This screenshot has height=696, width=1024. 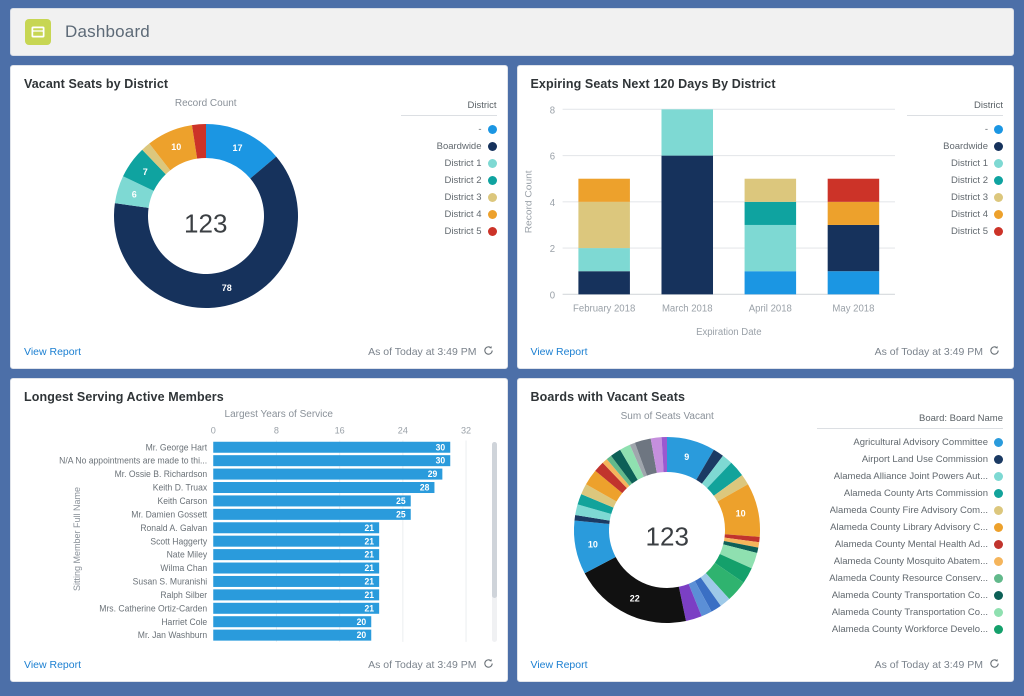 I want to click on donut-svg: 9 10 22 10, so click(x=667, y=530).